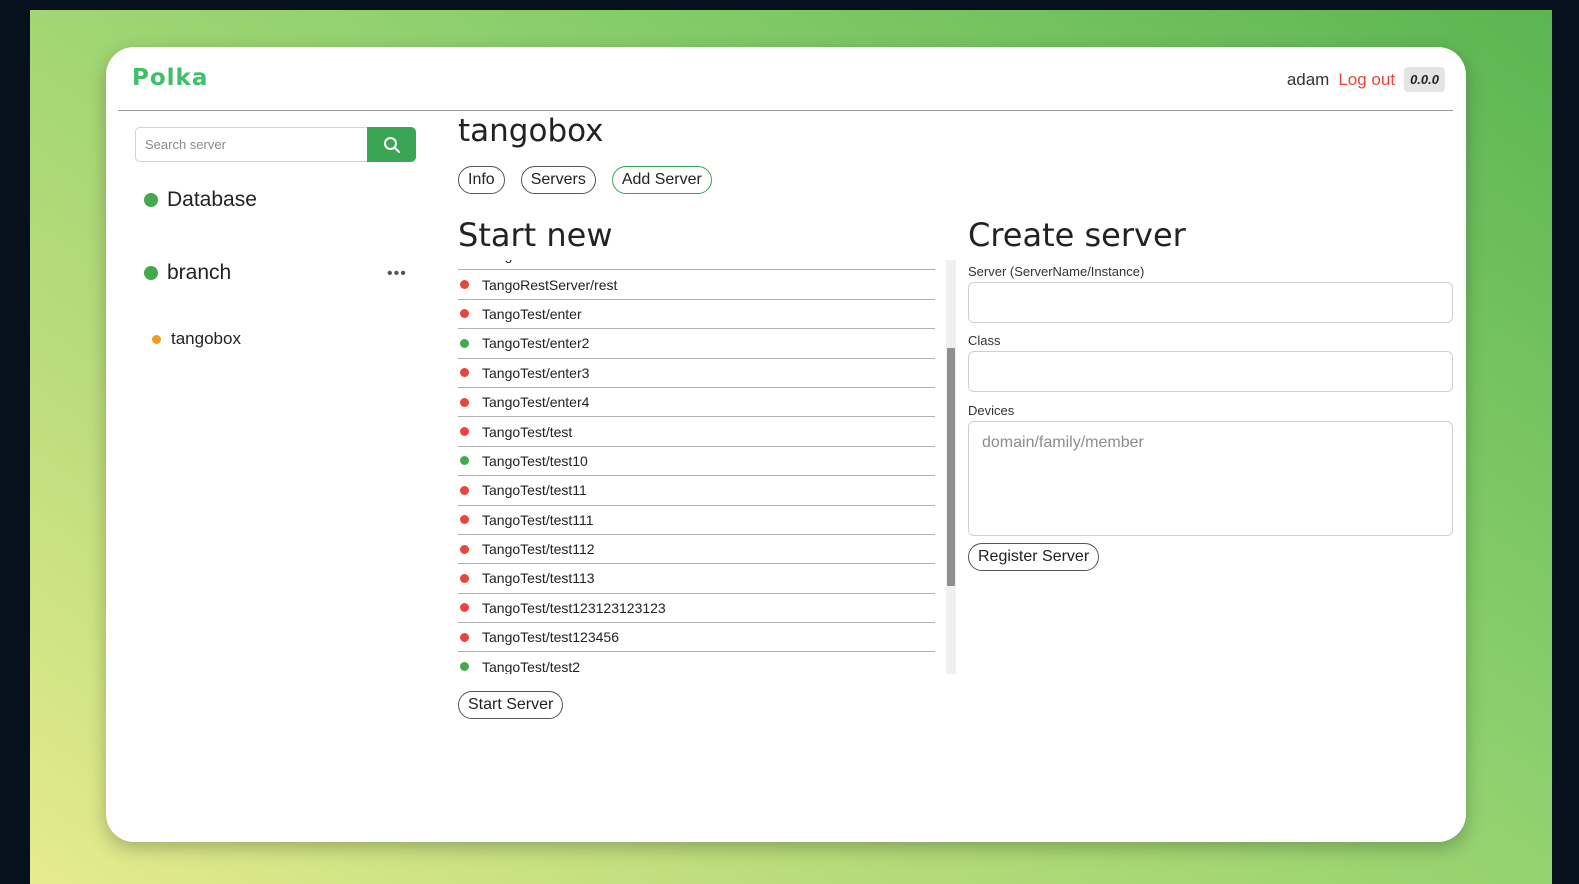 This screenshot has width=1579, height=884. What do you see at coordinates (531, 131) in the screenshot?
I see `page-title: tangobox` at bounding box center [531, 131].